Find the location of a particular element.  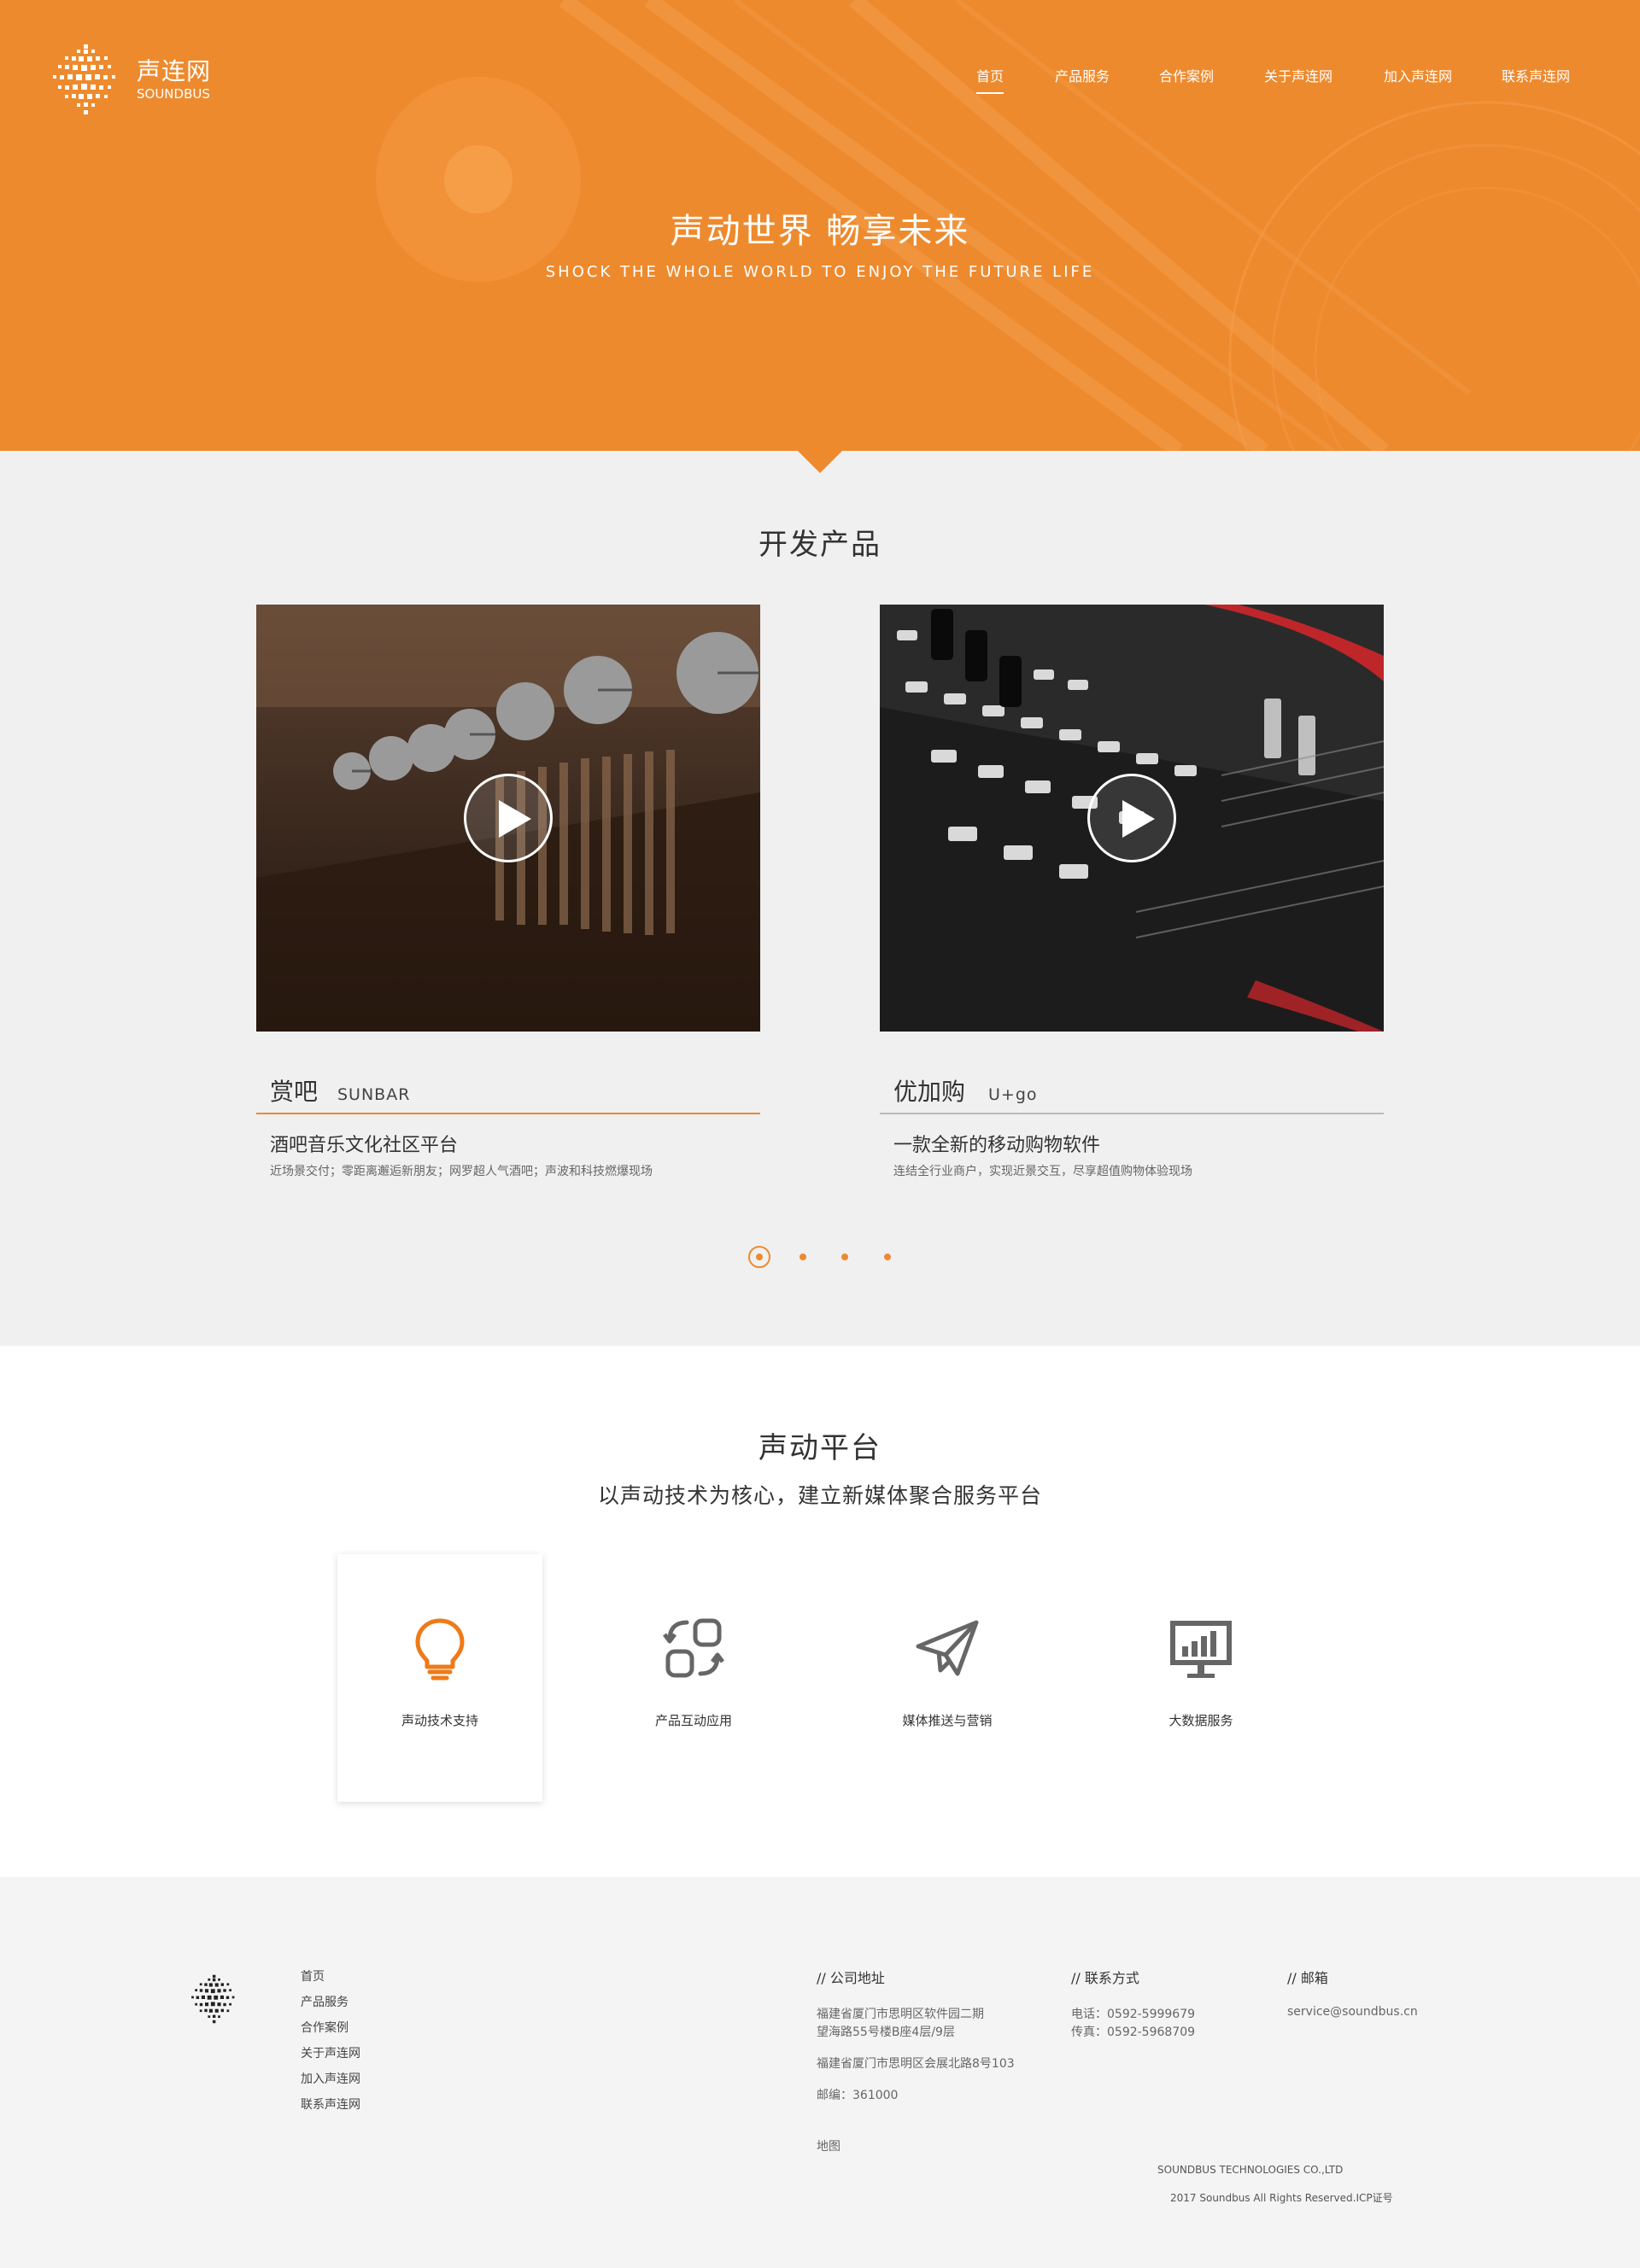

product-description: 一款全新的移动购物软件 is located at coordinates (997, 1145).